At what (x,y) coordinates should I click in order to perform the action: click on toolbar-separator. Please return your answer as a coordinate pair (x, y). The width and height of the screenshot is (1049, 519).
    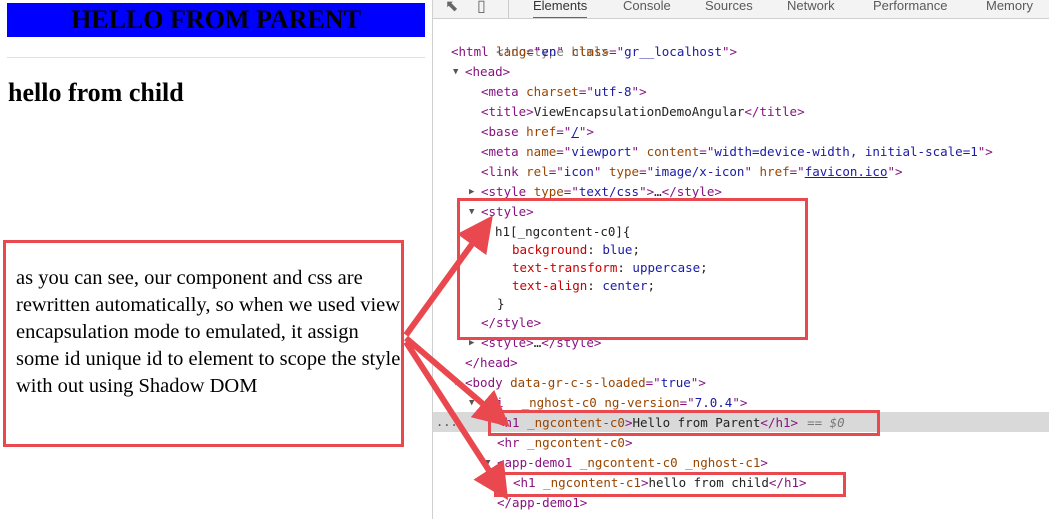
    Looking at the image, I should click on (508, 9).